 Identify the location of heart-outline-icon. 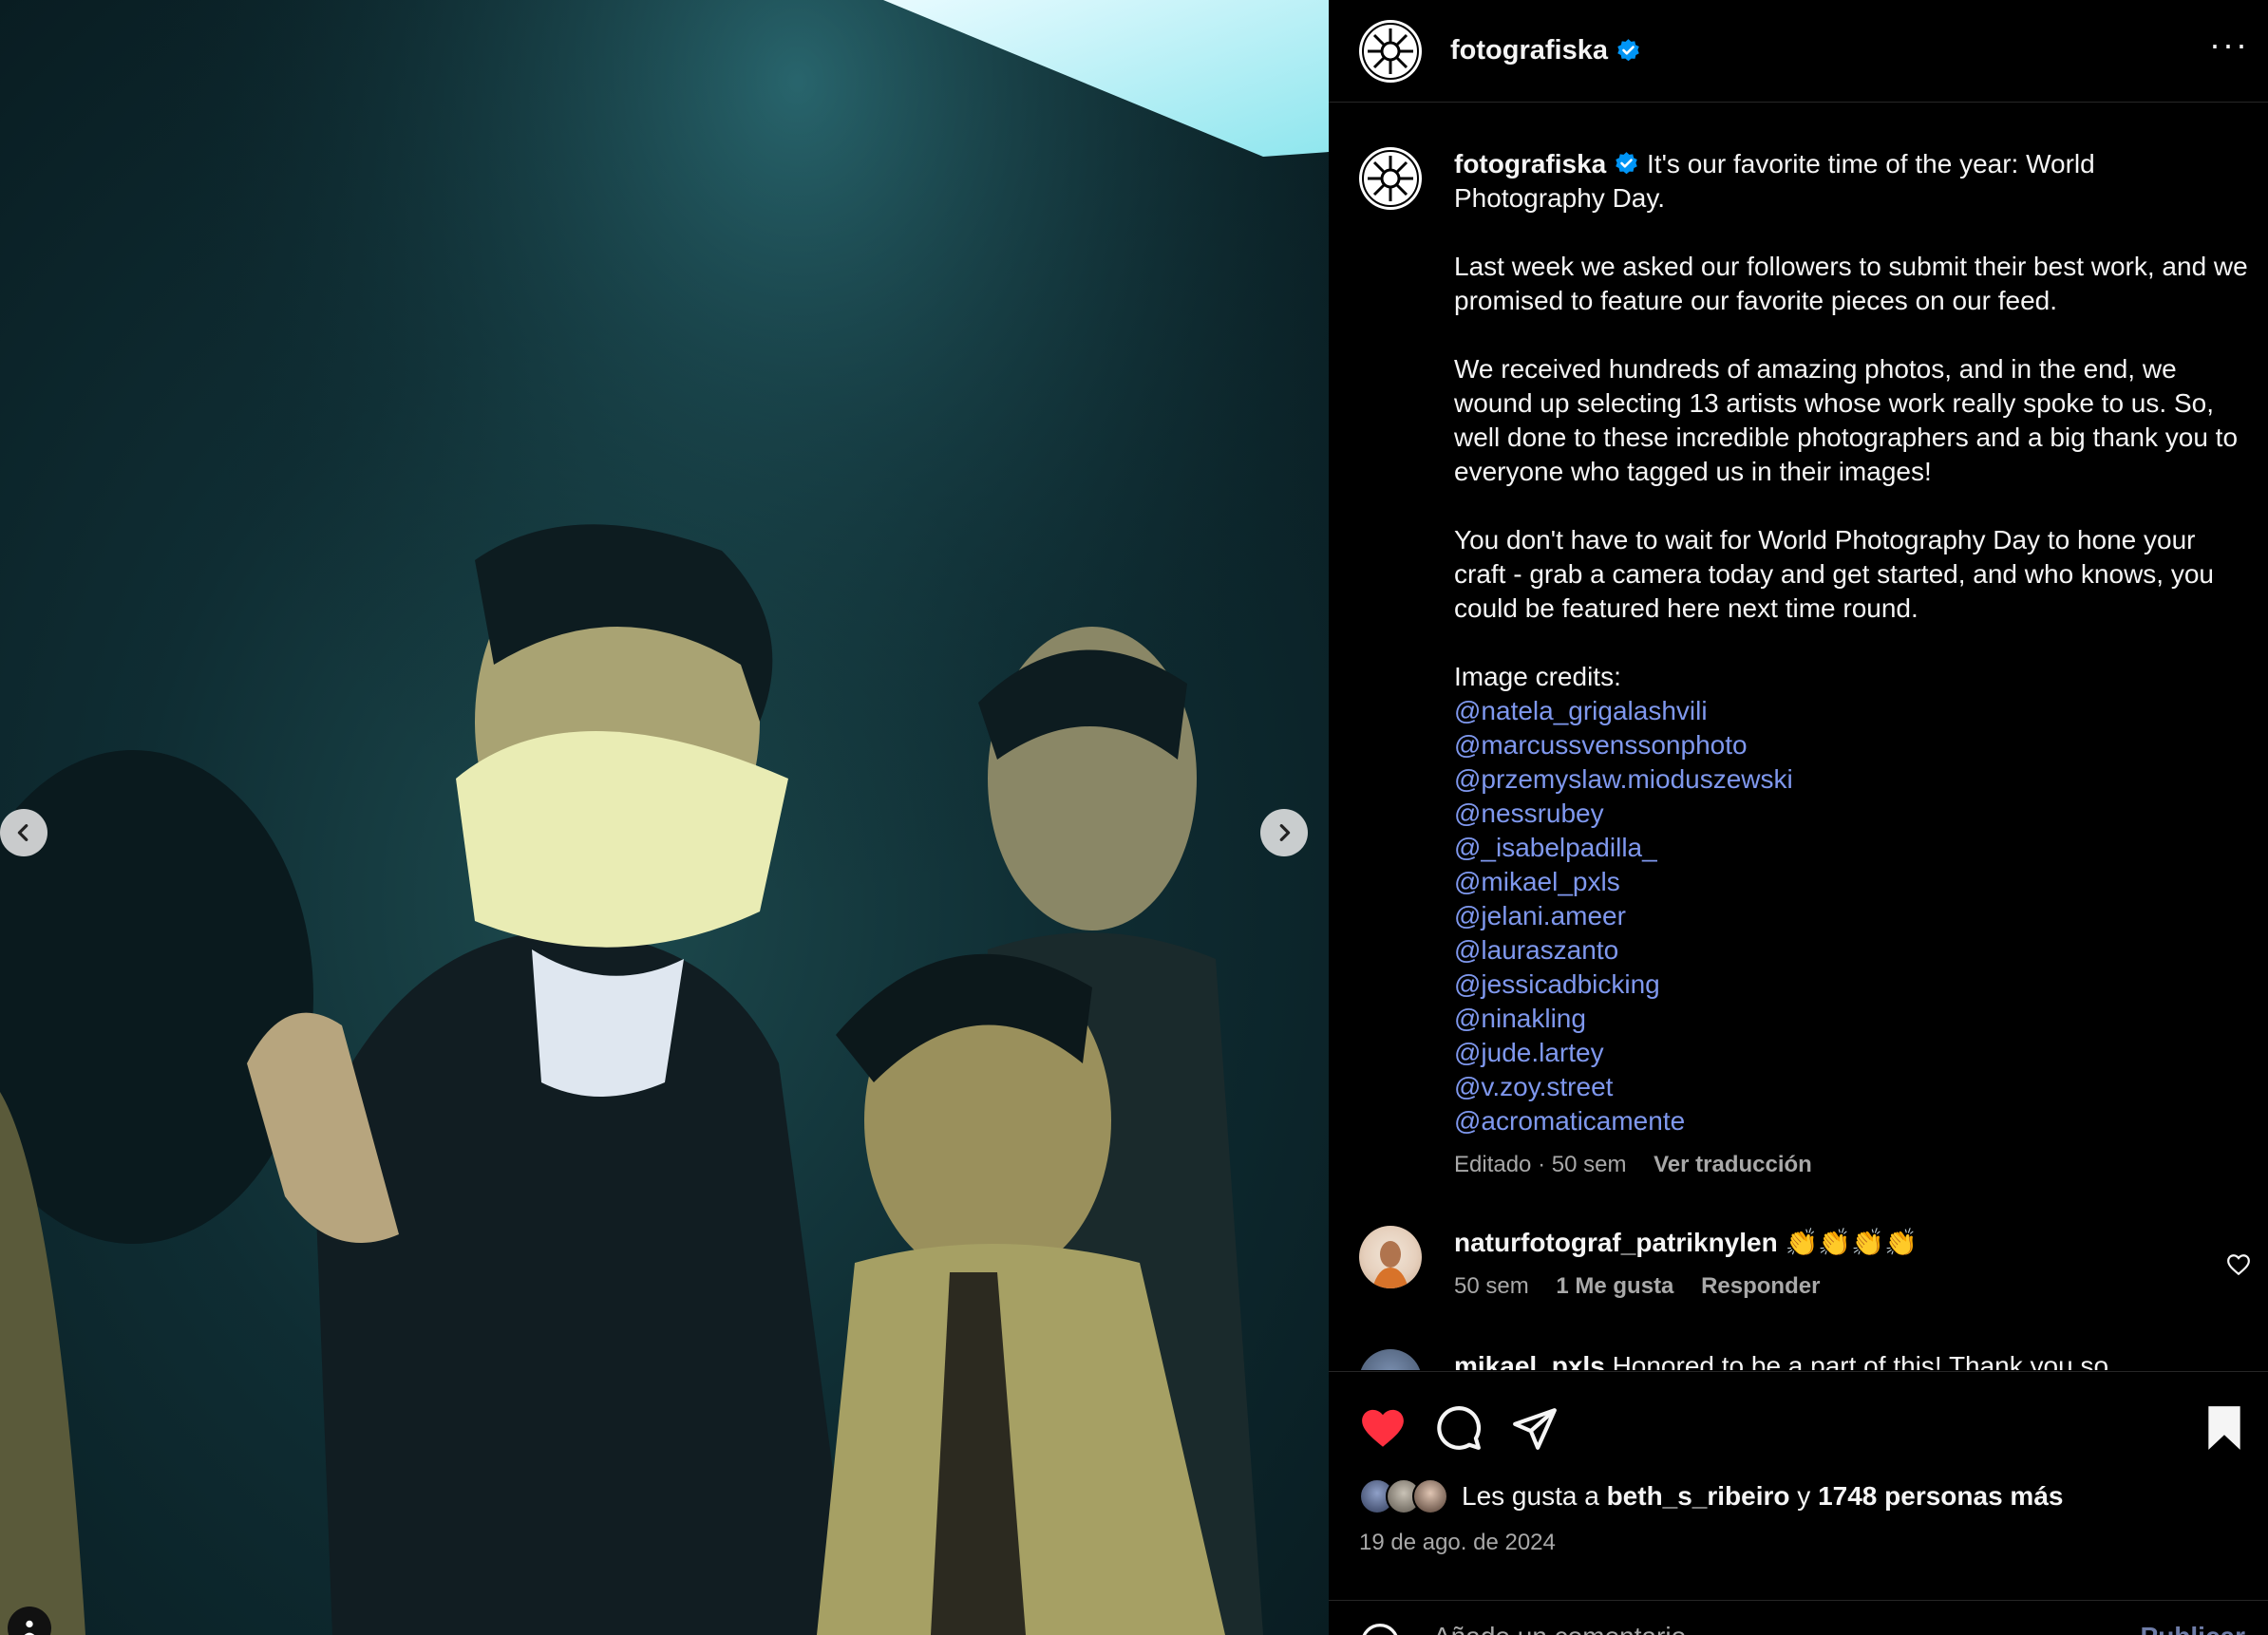
(2239, 1265).